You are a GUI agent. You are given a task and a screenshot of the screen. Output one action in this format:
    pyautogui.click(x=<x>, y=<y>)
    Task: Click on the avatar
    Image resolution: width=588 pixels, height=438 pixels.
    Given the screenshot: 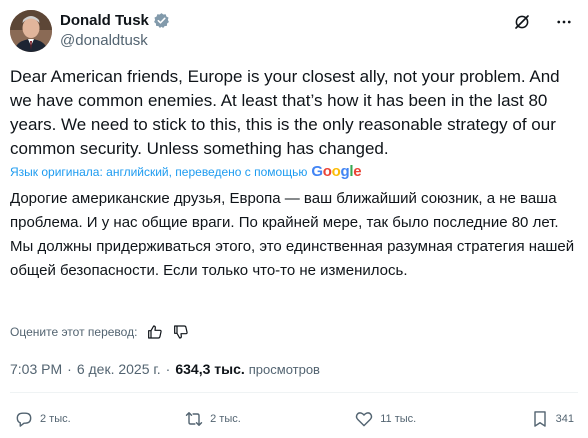 What is the action you would take?
    pyautogui.click(x=31, y=31)
    